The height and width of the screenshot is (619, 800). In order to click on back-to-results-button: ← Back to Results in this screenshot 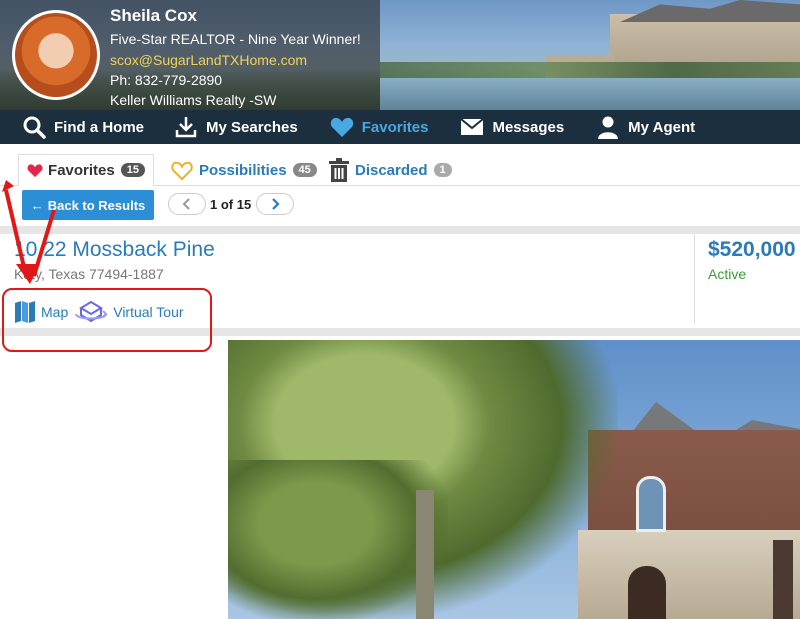, I will do `click(88, 205)`.